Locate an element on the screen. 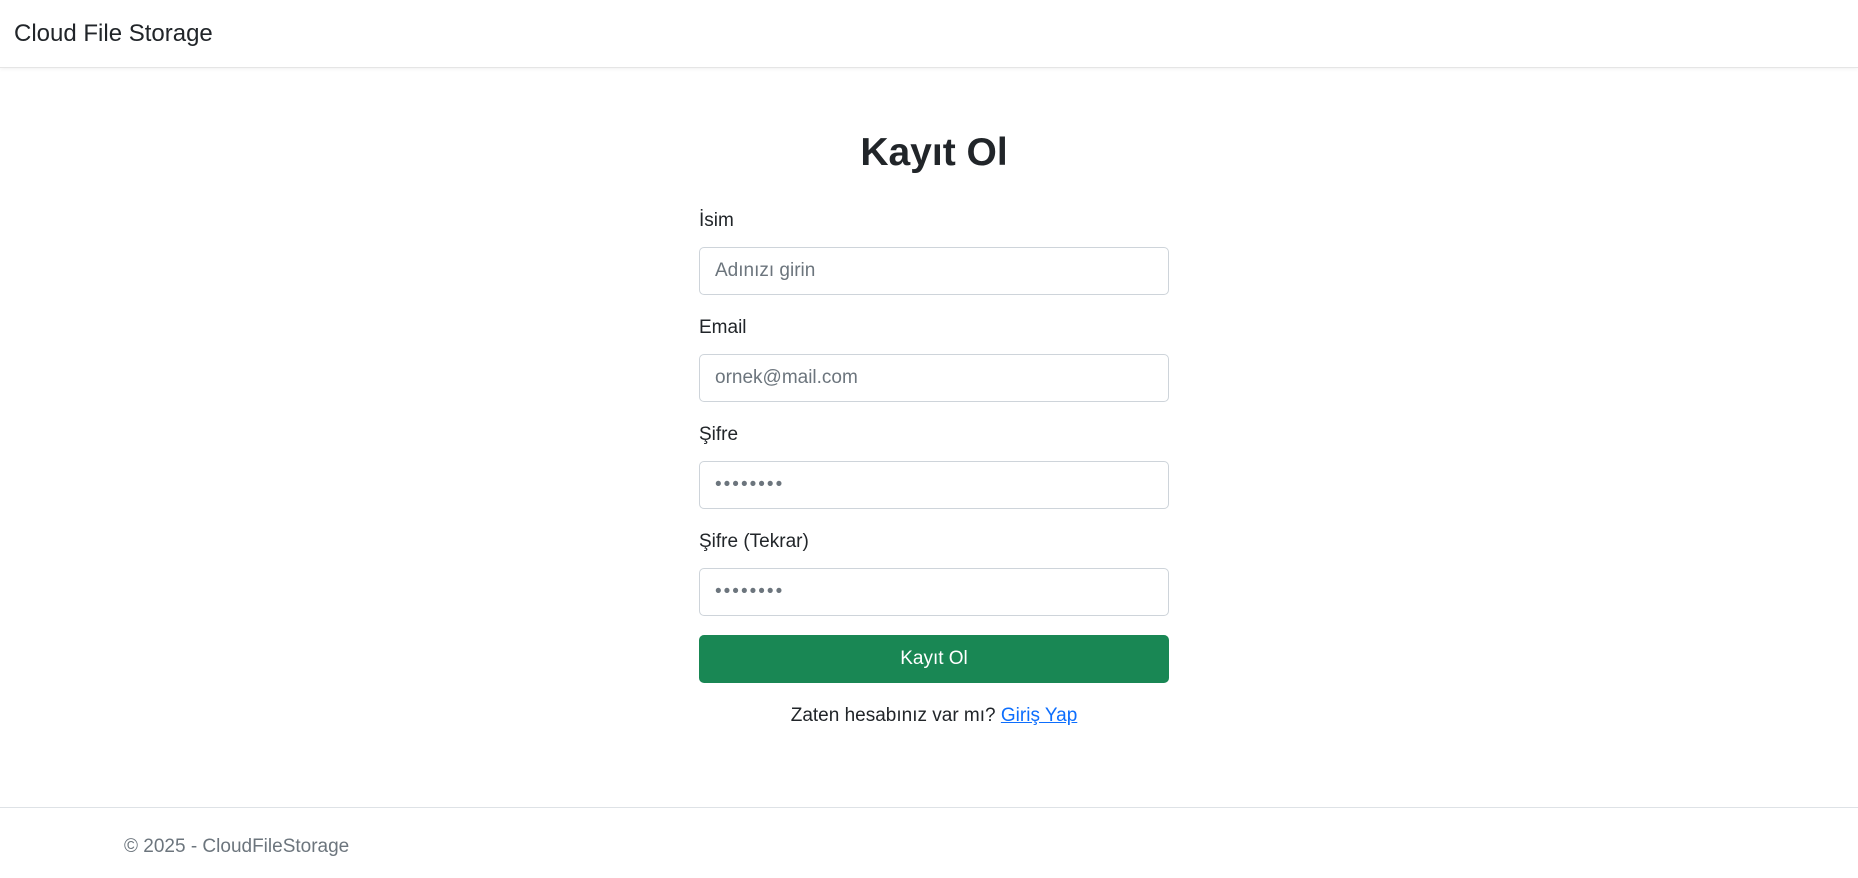 This screenshot has height=878, width=1858. top-navbar: Cloud File Storage is located at coordinates (929, 34).